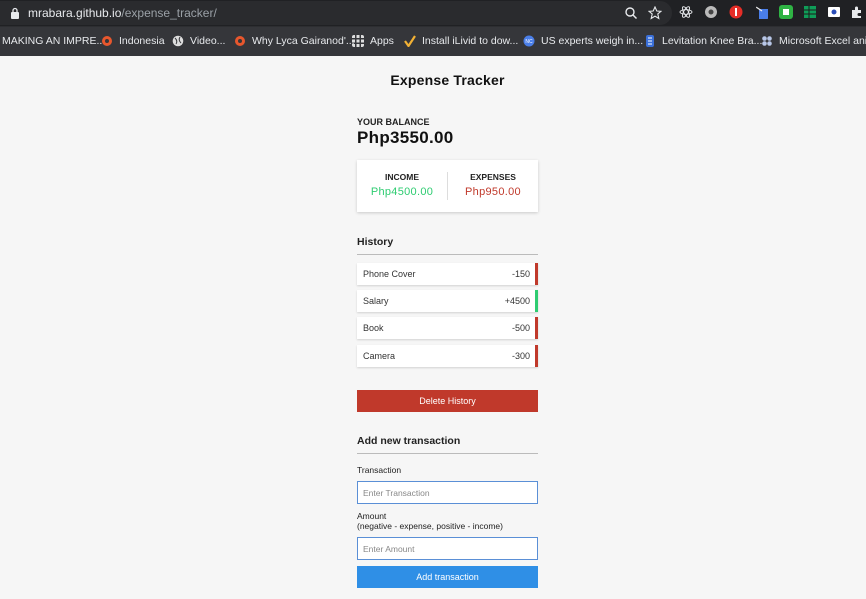 The width and height of the screenshot is (866, 599). I want to click on browser-toolbar: mrabara.github.io/expense_tracker/, so click(433, 13).